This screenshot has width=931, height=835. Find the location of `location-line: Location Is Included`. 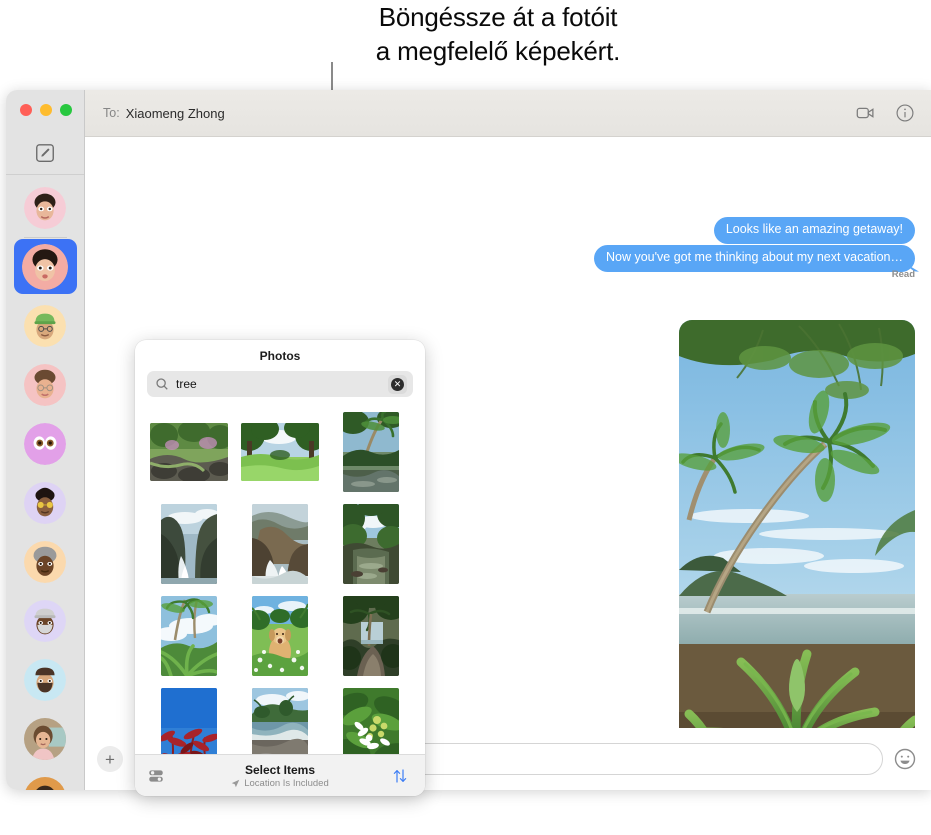

location-line: Location Is Included is located at coordinates (280, 783).